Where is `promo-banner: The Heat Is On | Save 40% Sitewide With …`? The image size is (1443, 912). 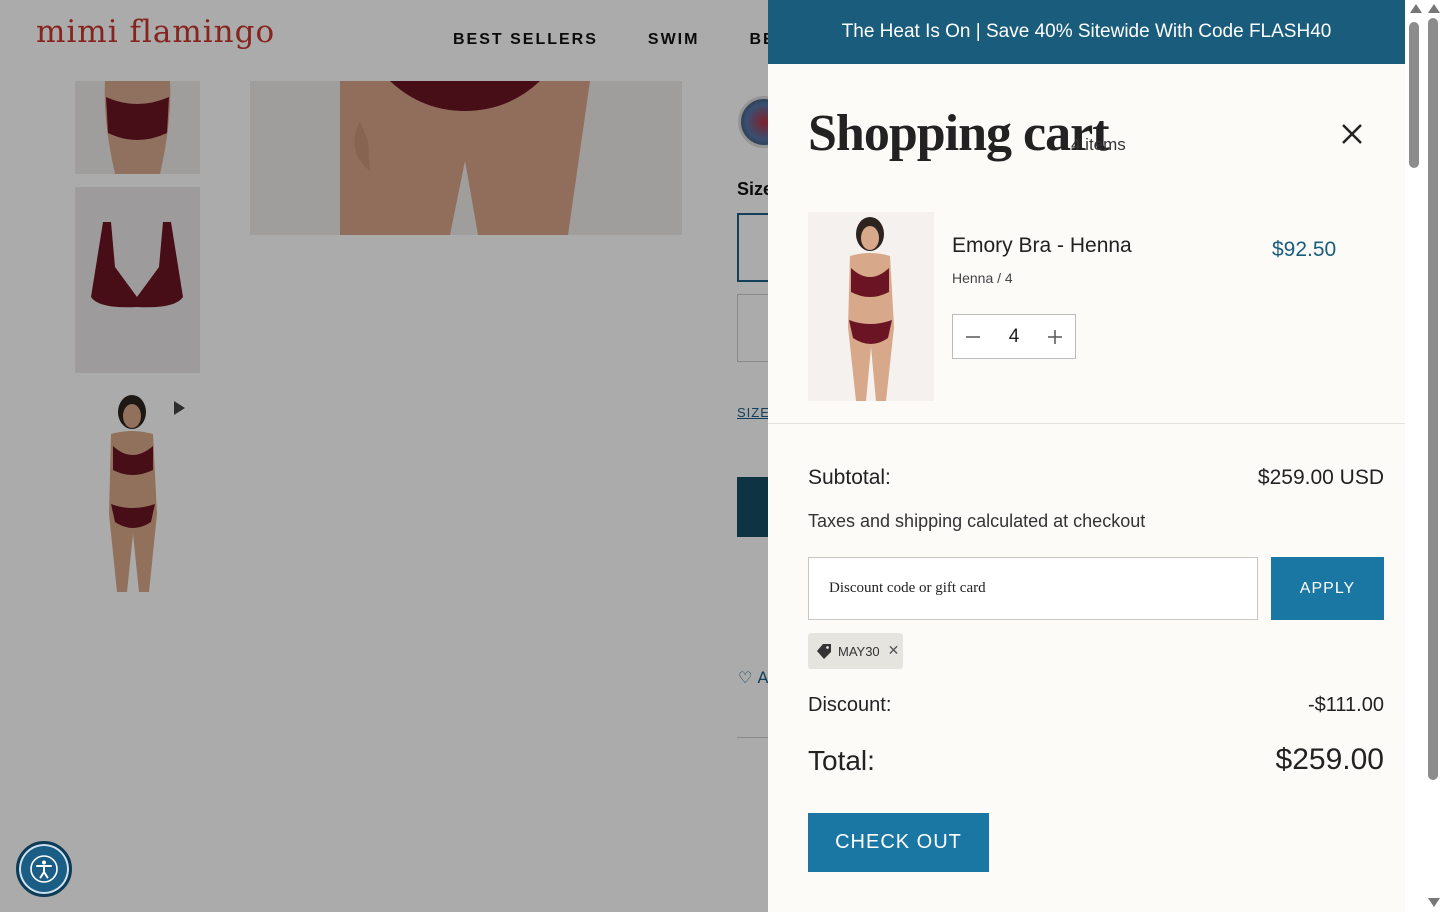 promo-banner: The Heat Is On | Save 40% Sitewide With … is located at coordinates (1086, 32).